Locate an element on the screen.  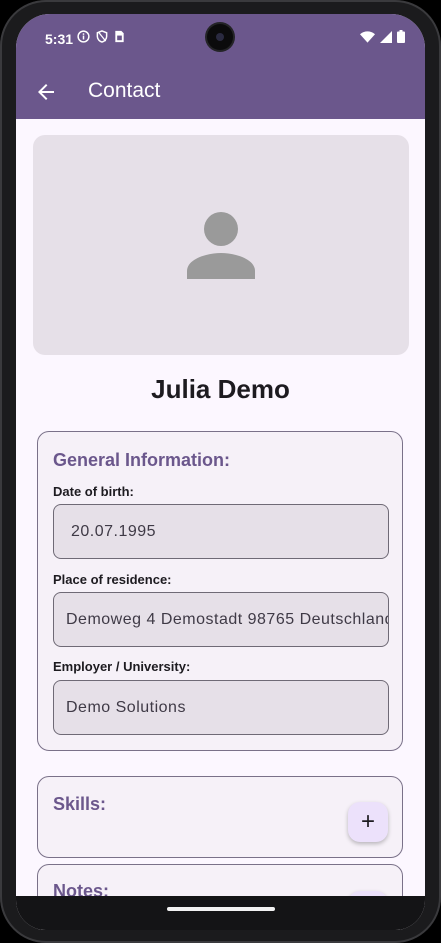
signal-icon is located at coordinates (386, 36).